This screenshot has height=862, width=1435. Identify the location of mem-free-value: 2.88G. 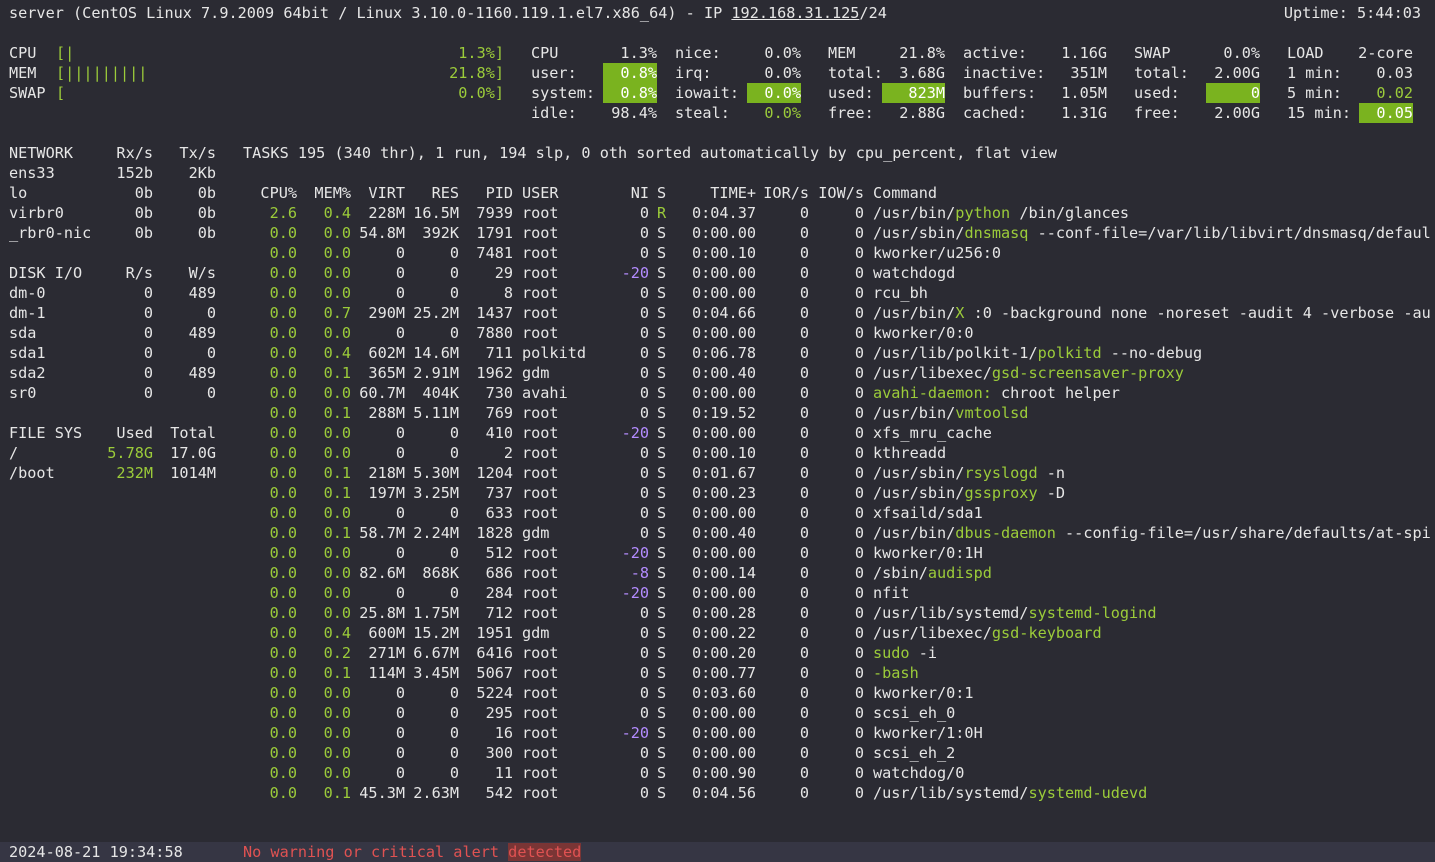
(922, 113).